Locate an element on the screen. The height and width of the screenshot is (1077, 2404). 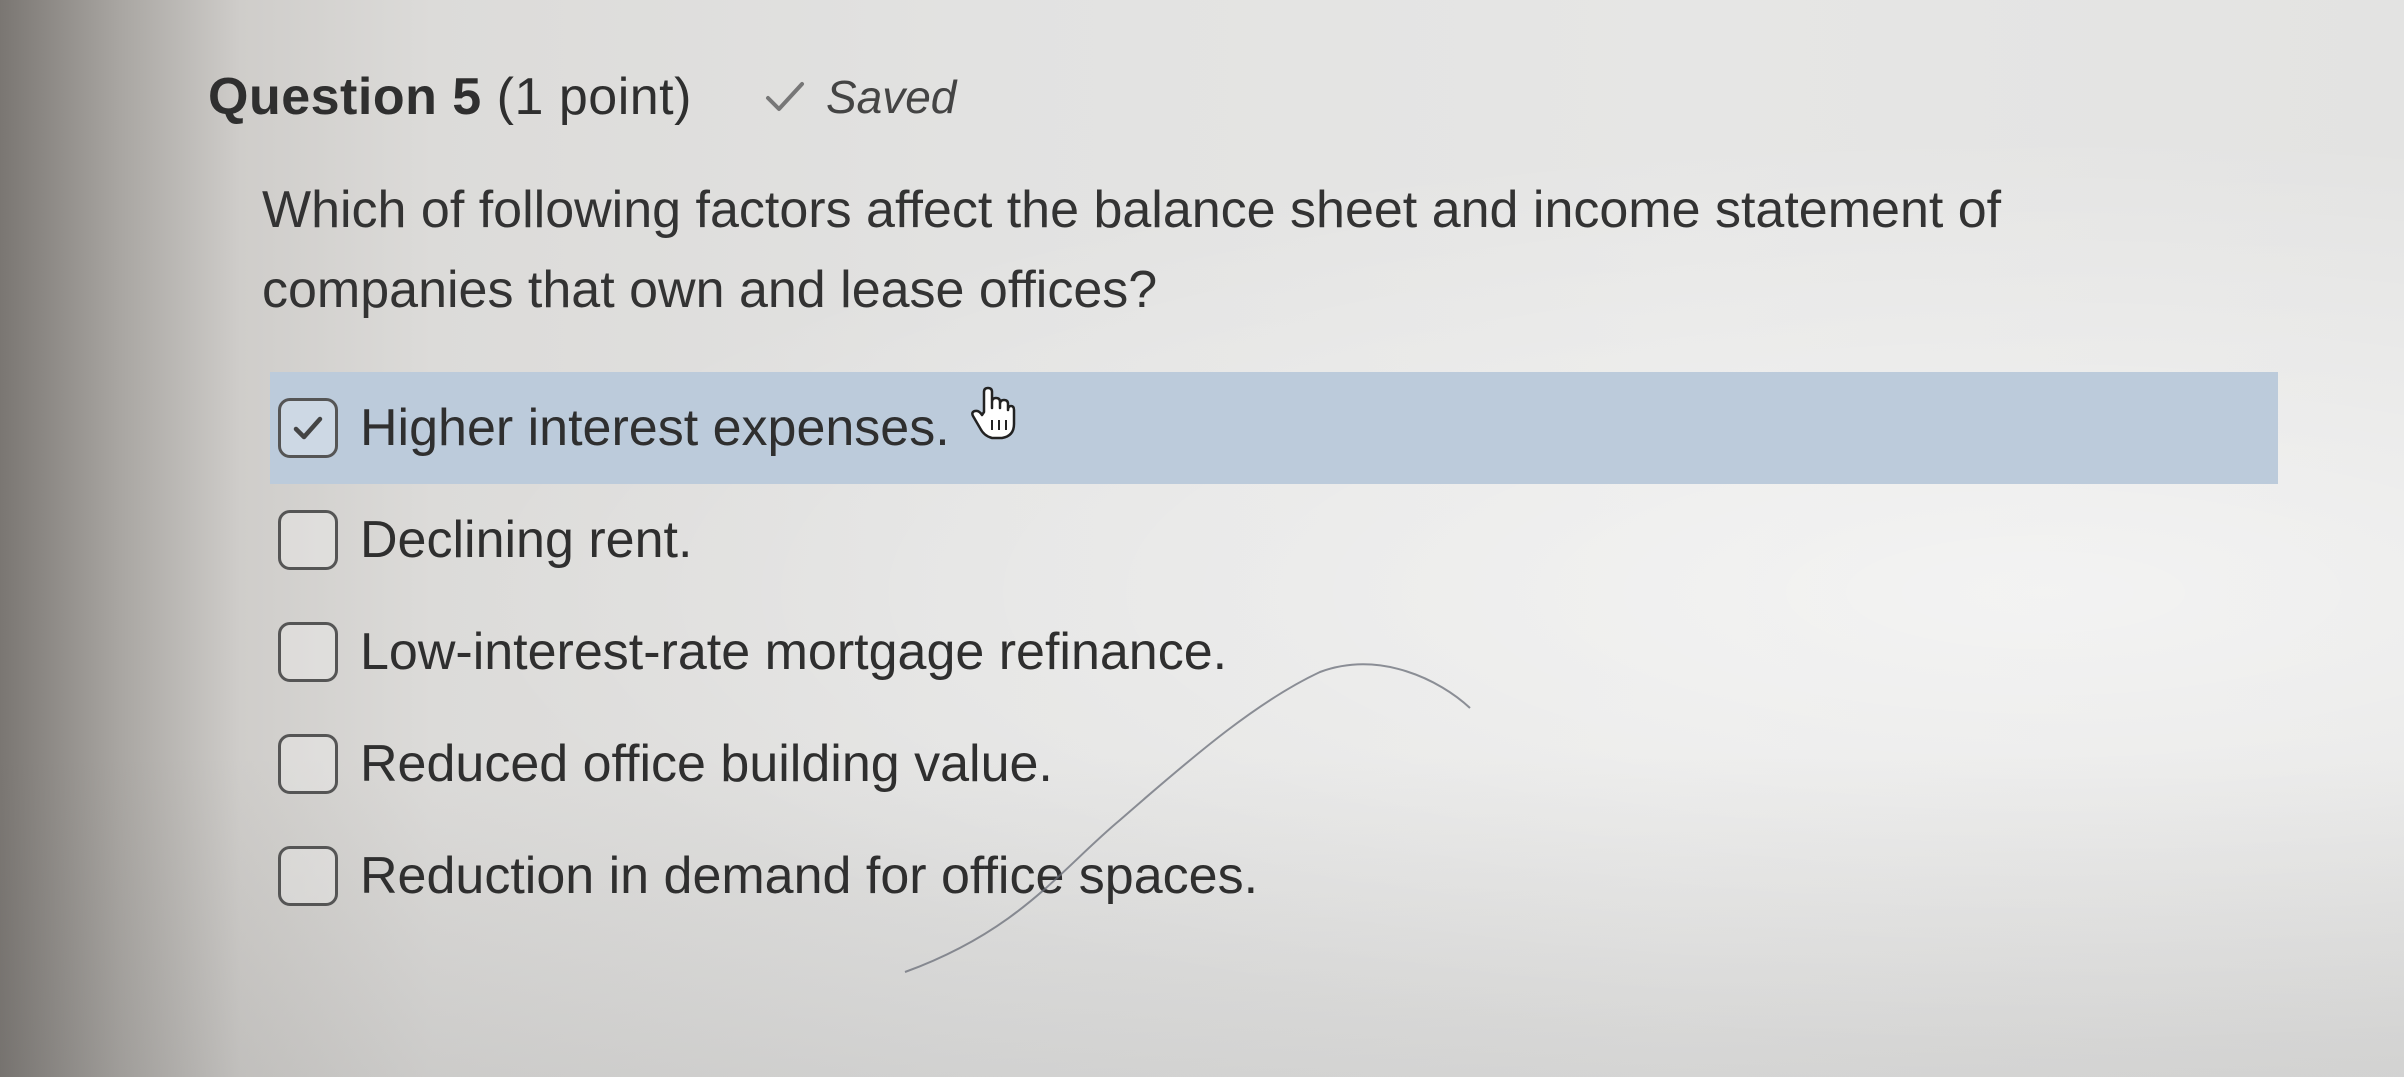
option-reduction-in-demand-for-office-spaces: Reduction in demand for office spaces. is located at coordinates (1274, 876).